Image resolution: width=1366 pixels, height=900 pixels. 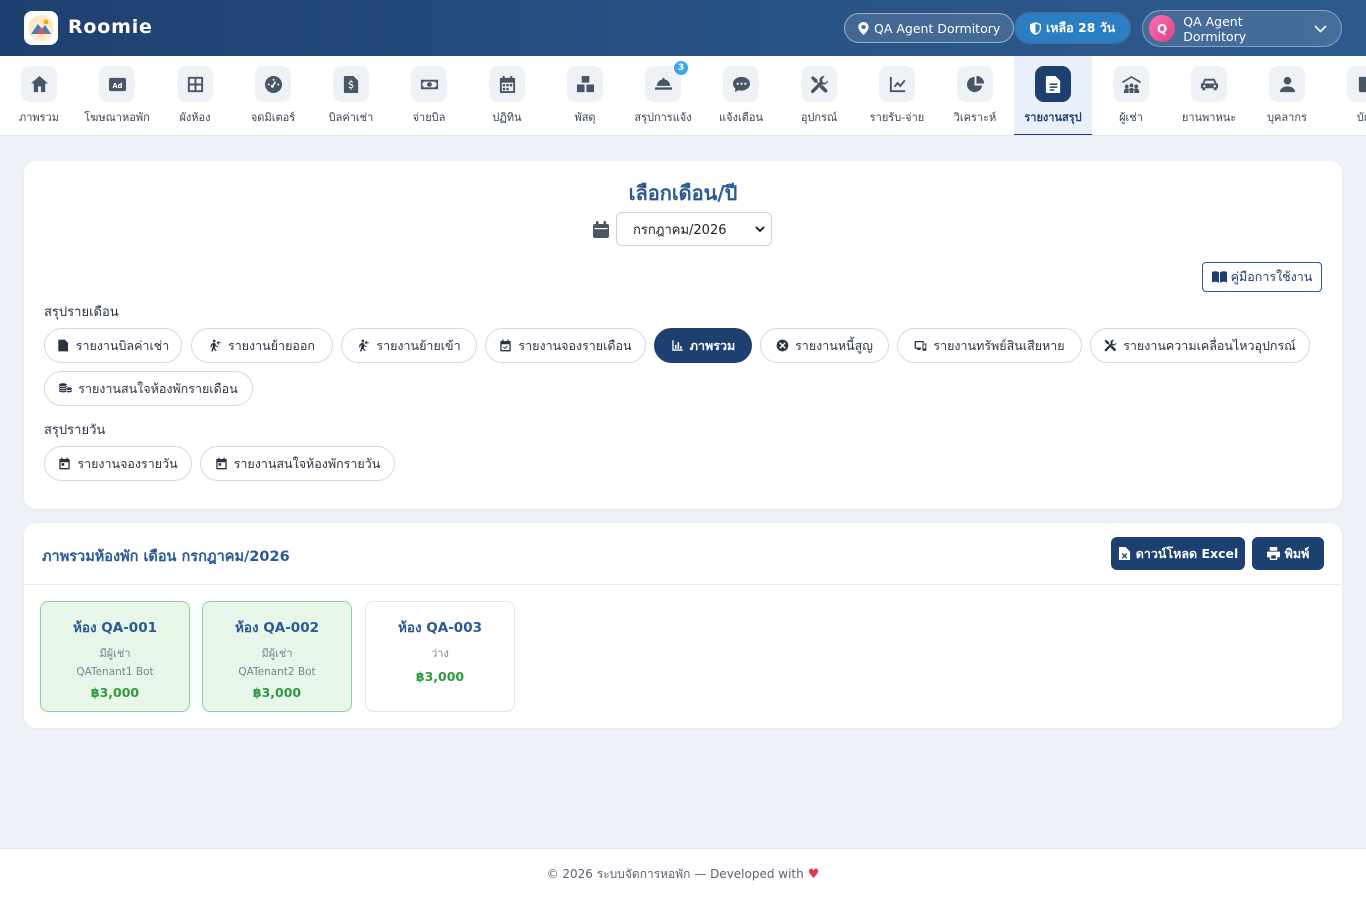 I want to click on nav-item: จดมิเตอร์, so click(x=273, y=95).